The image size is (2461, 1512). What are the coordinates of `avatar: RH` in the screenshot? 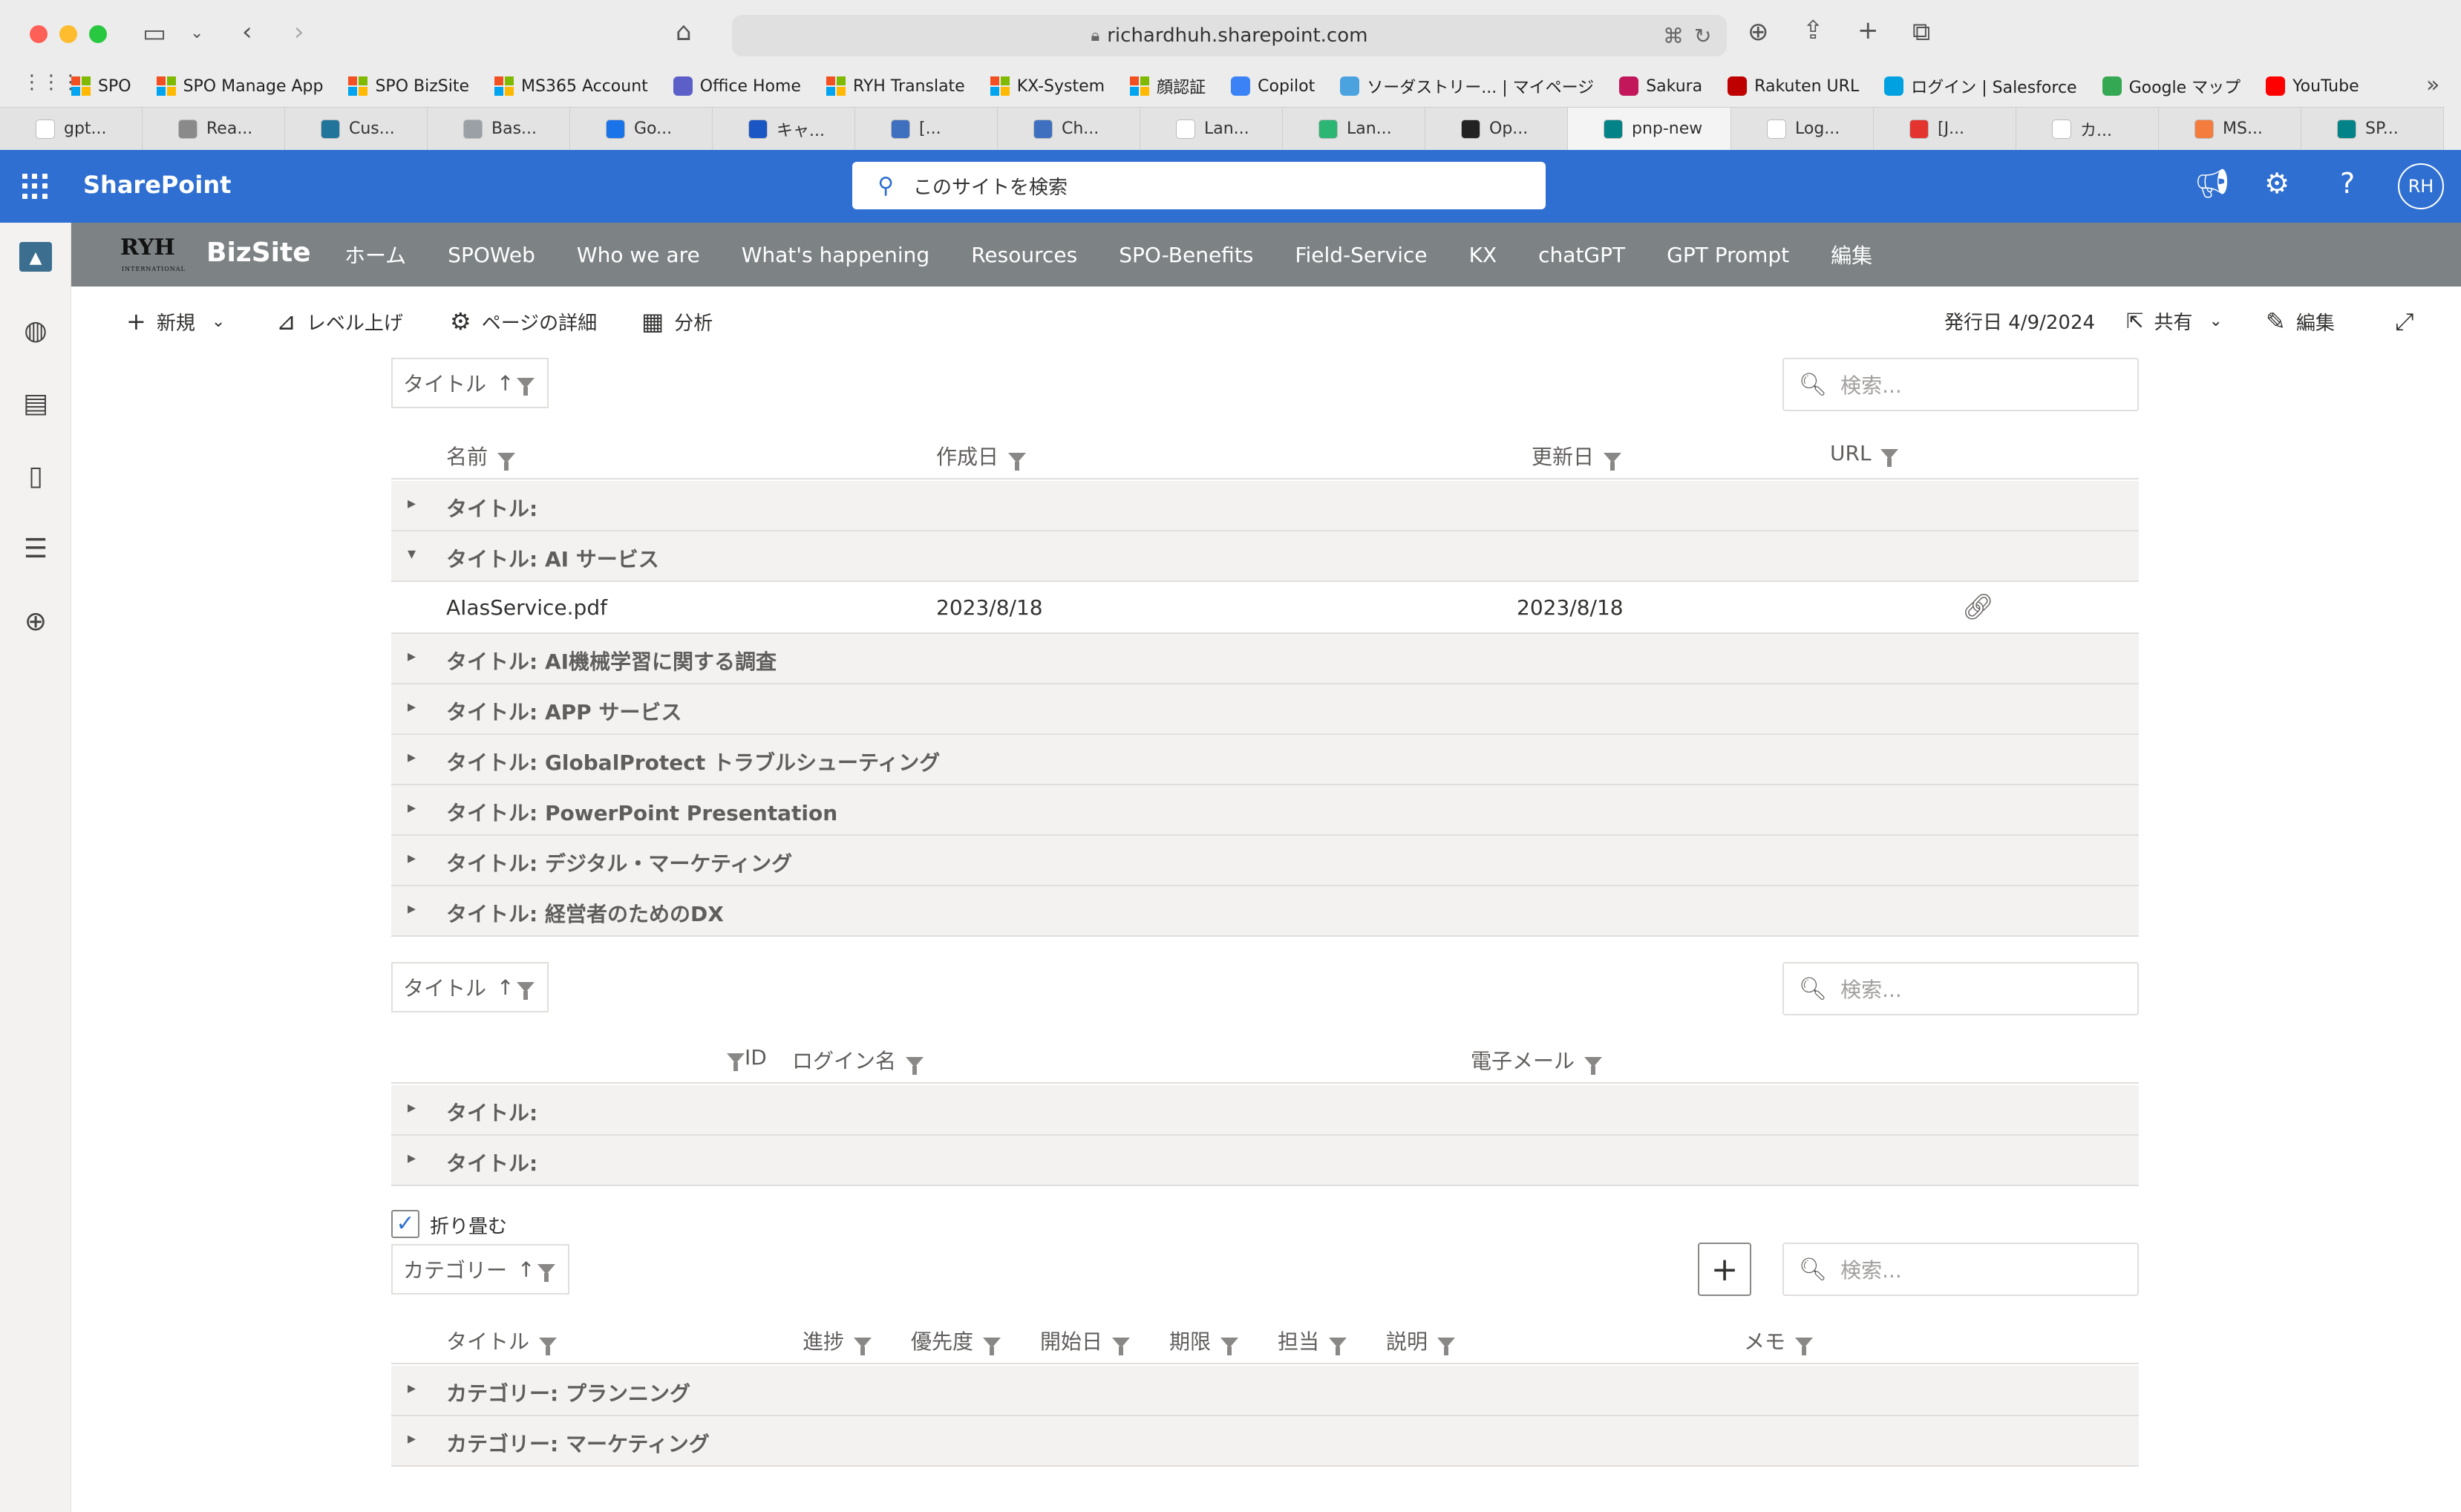 It's located at (2421, 186).